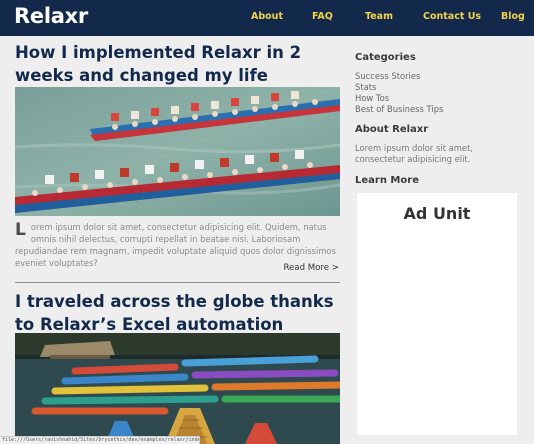  Describe the element at coordinates (387, 180) in the screenshot. I see `learn-more-heading: Learn More` at that location.